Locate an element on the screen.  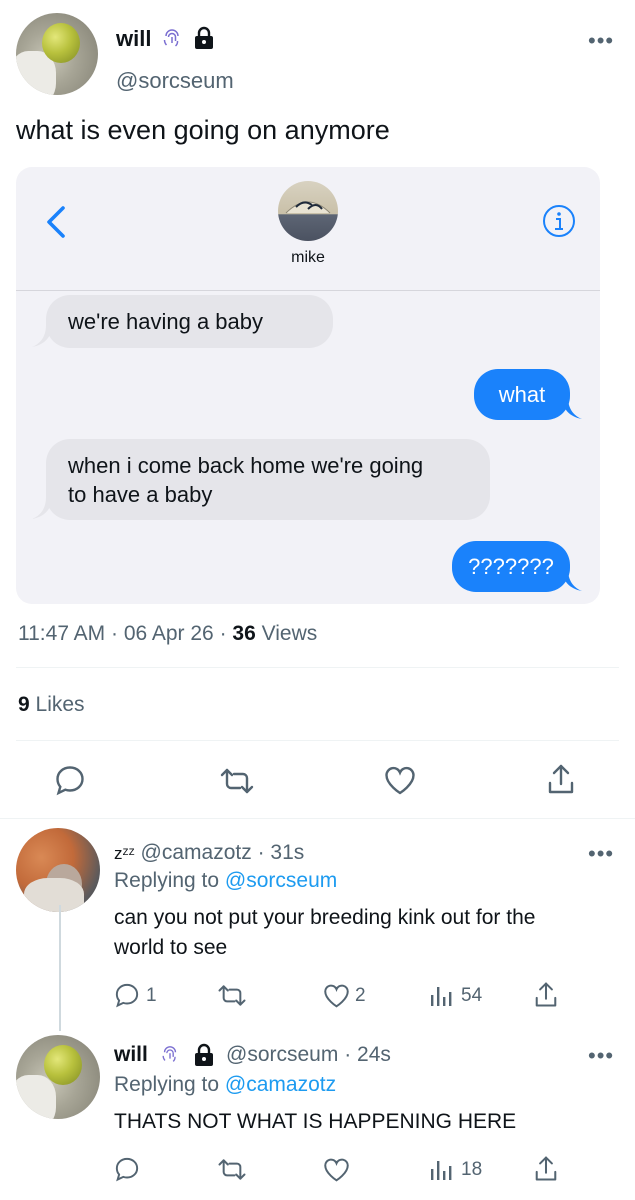
contact-name: mike is located at coordinates (308, 257).